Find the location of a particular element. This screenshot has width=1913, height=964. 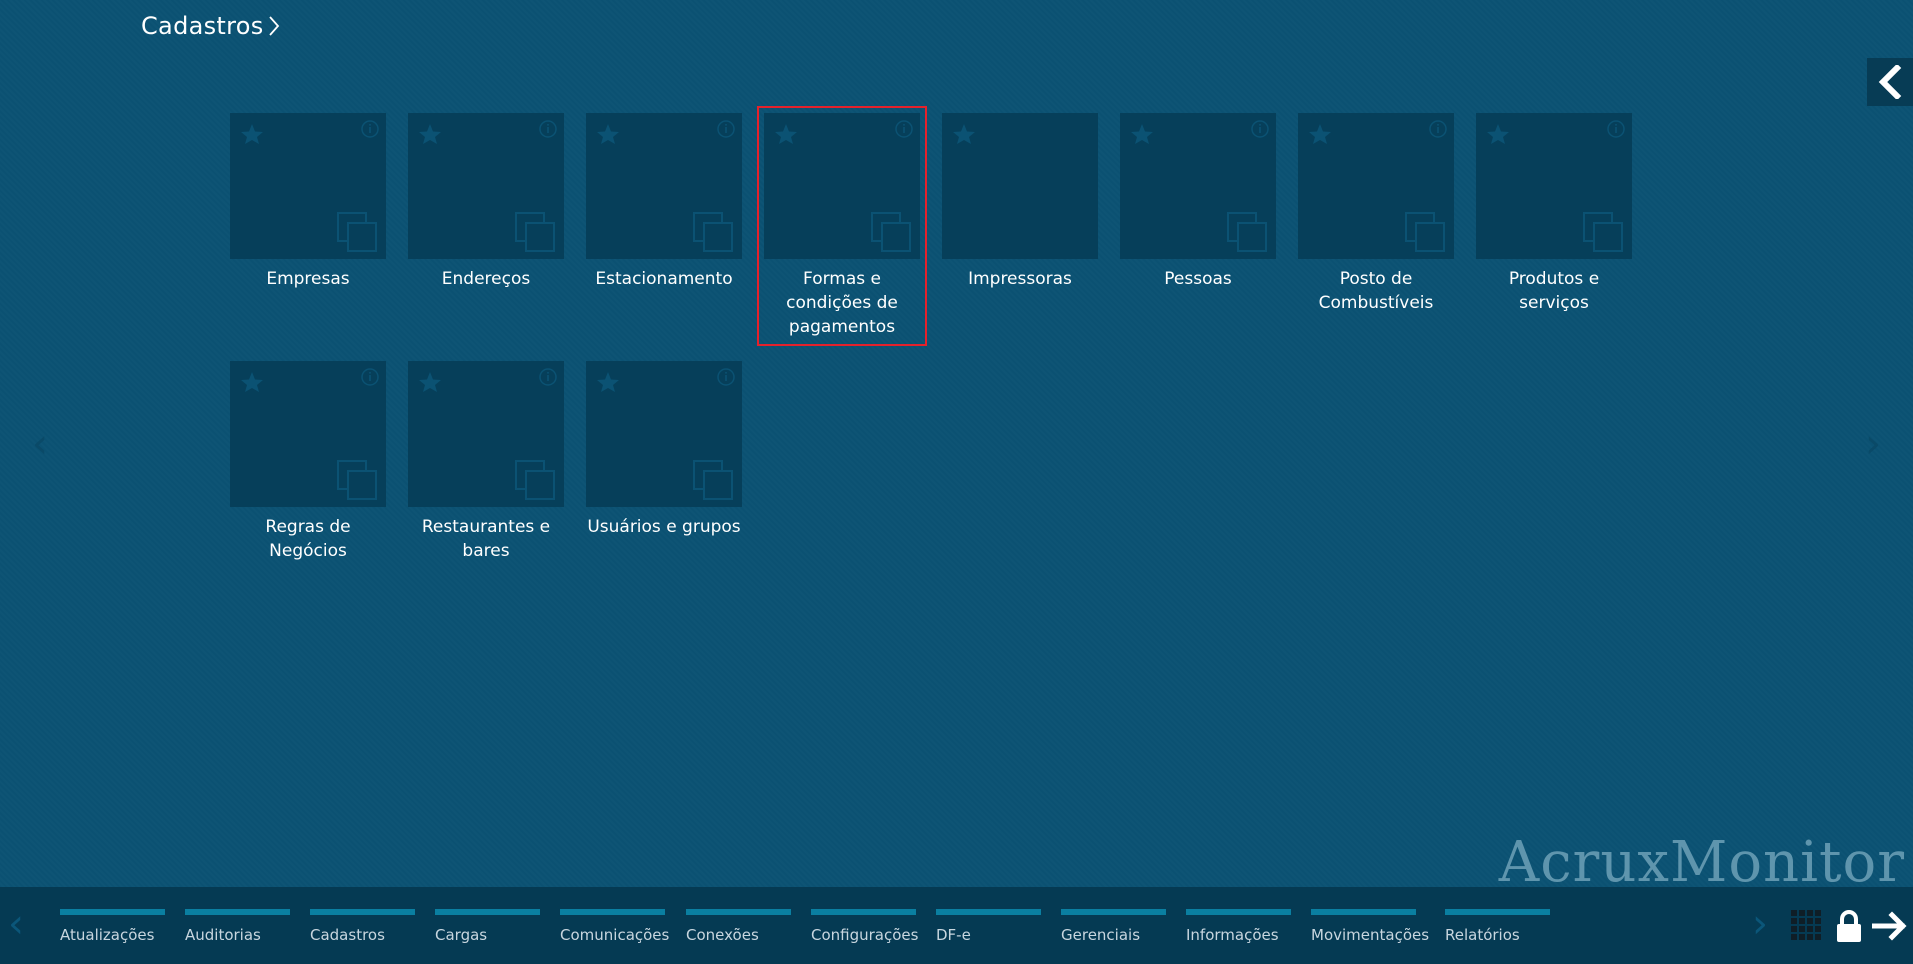

tile-impressoras: Impressoras is located at coordinates (1020, 202).